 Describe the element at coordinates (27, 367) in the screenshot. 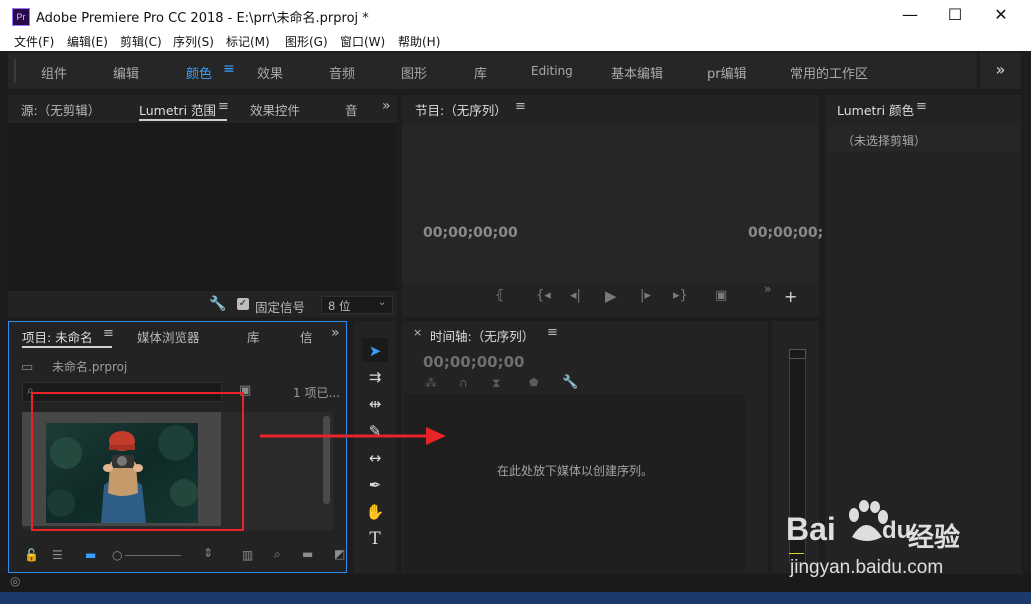

I see `project-folder-icon: ▭` at that location.